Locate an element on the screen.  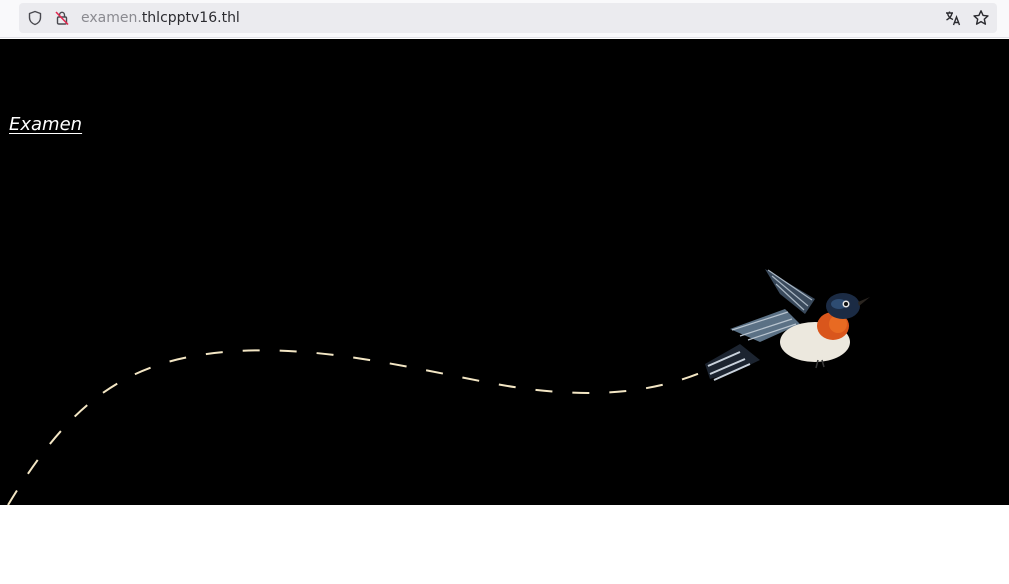
shield-icon is located at coordinates (35, 18).